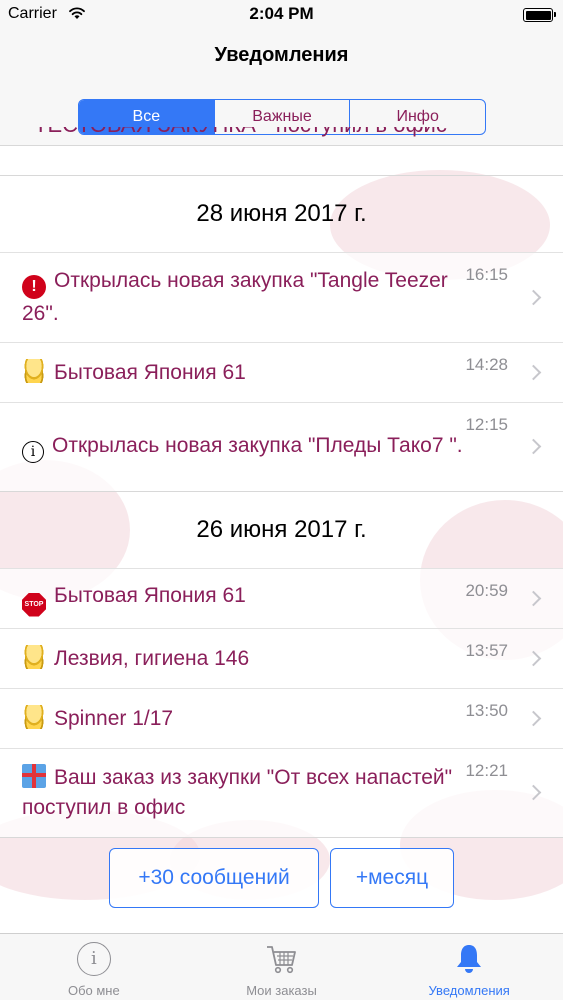 This screenshot has width=563, height=1000. Describe the element at coordinates (114, 718) in the screenshot. I see `notification-text: Spinner 1/17` at that location.